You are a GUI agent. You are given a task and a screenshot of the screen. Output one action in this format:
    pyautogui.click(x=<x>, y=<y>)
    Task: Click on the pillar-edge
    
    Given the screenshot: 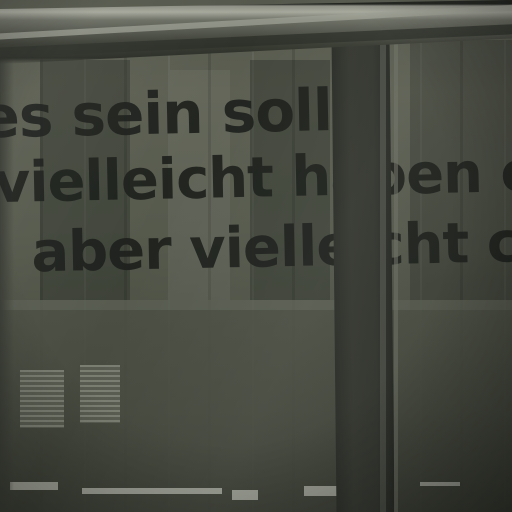 What is the action you would take?
    pyautogui.click(x=383, y=266)
    